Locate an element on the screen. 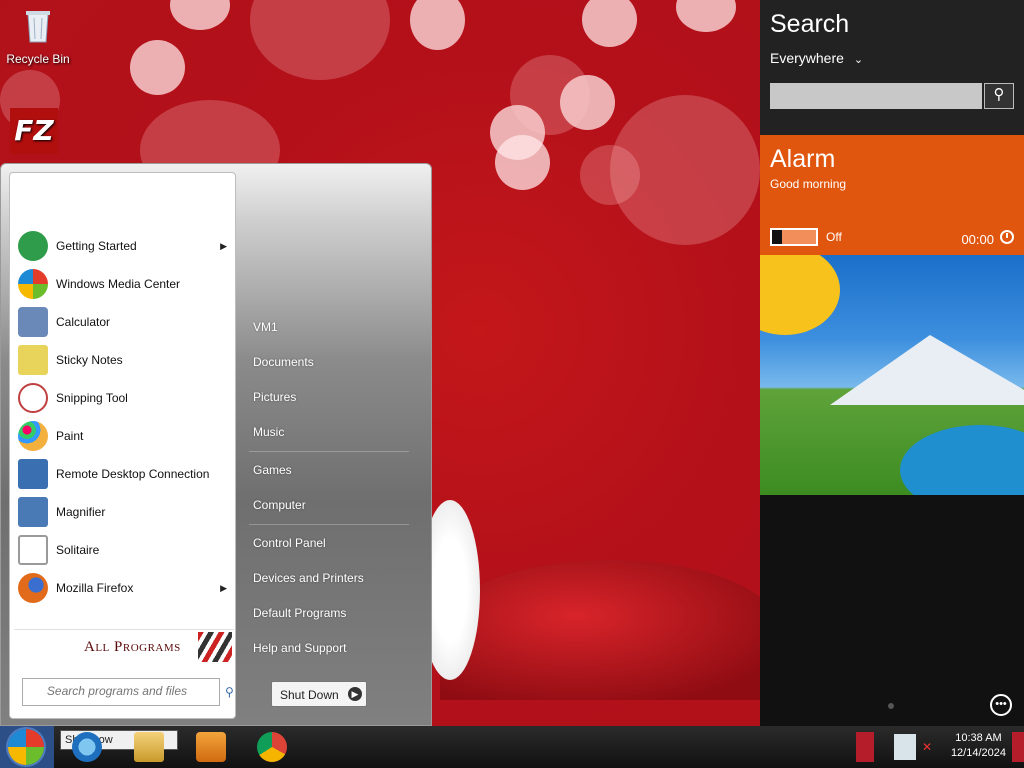 Image resolution: width=1024 pixels, height=768 pixels. media-center-icon is located at coordinates (33, 284).